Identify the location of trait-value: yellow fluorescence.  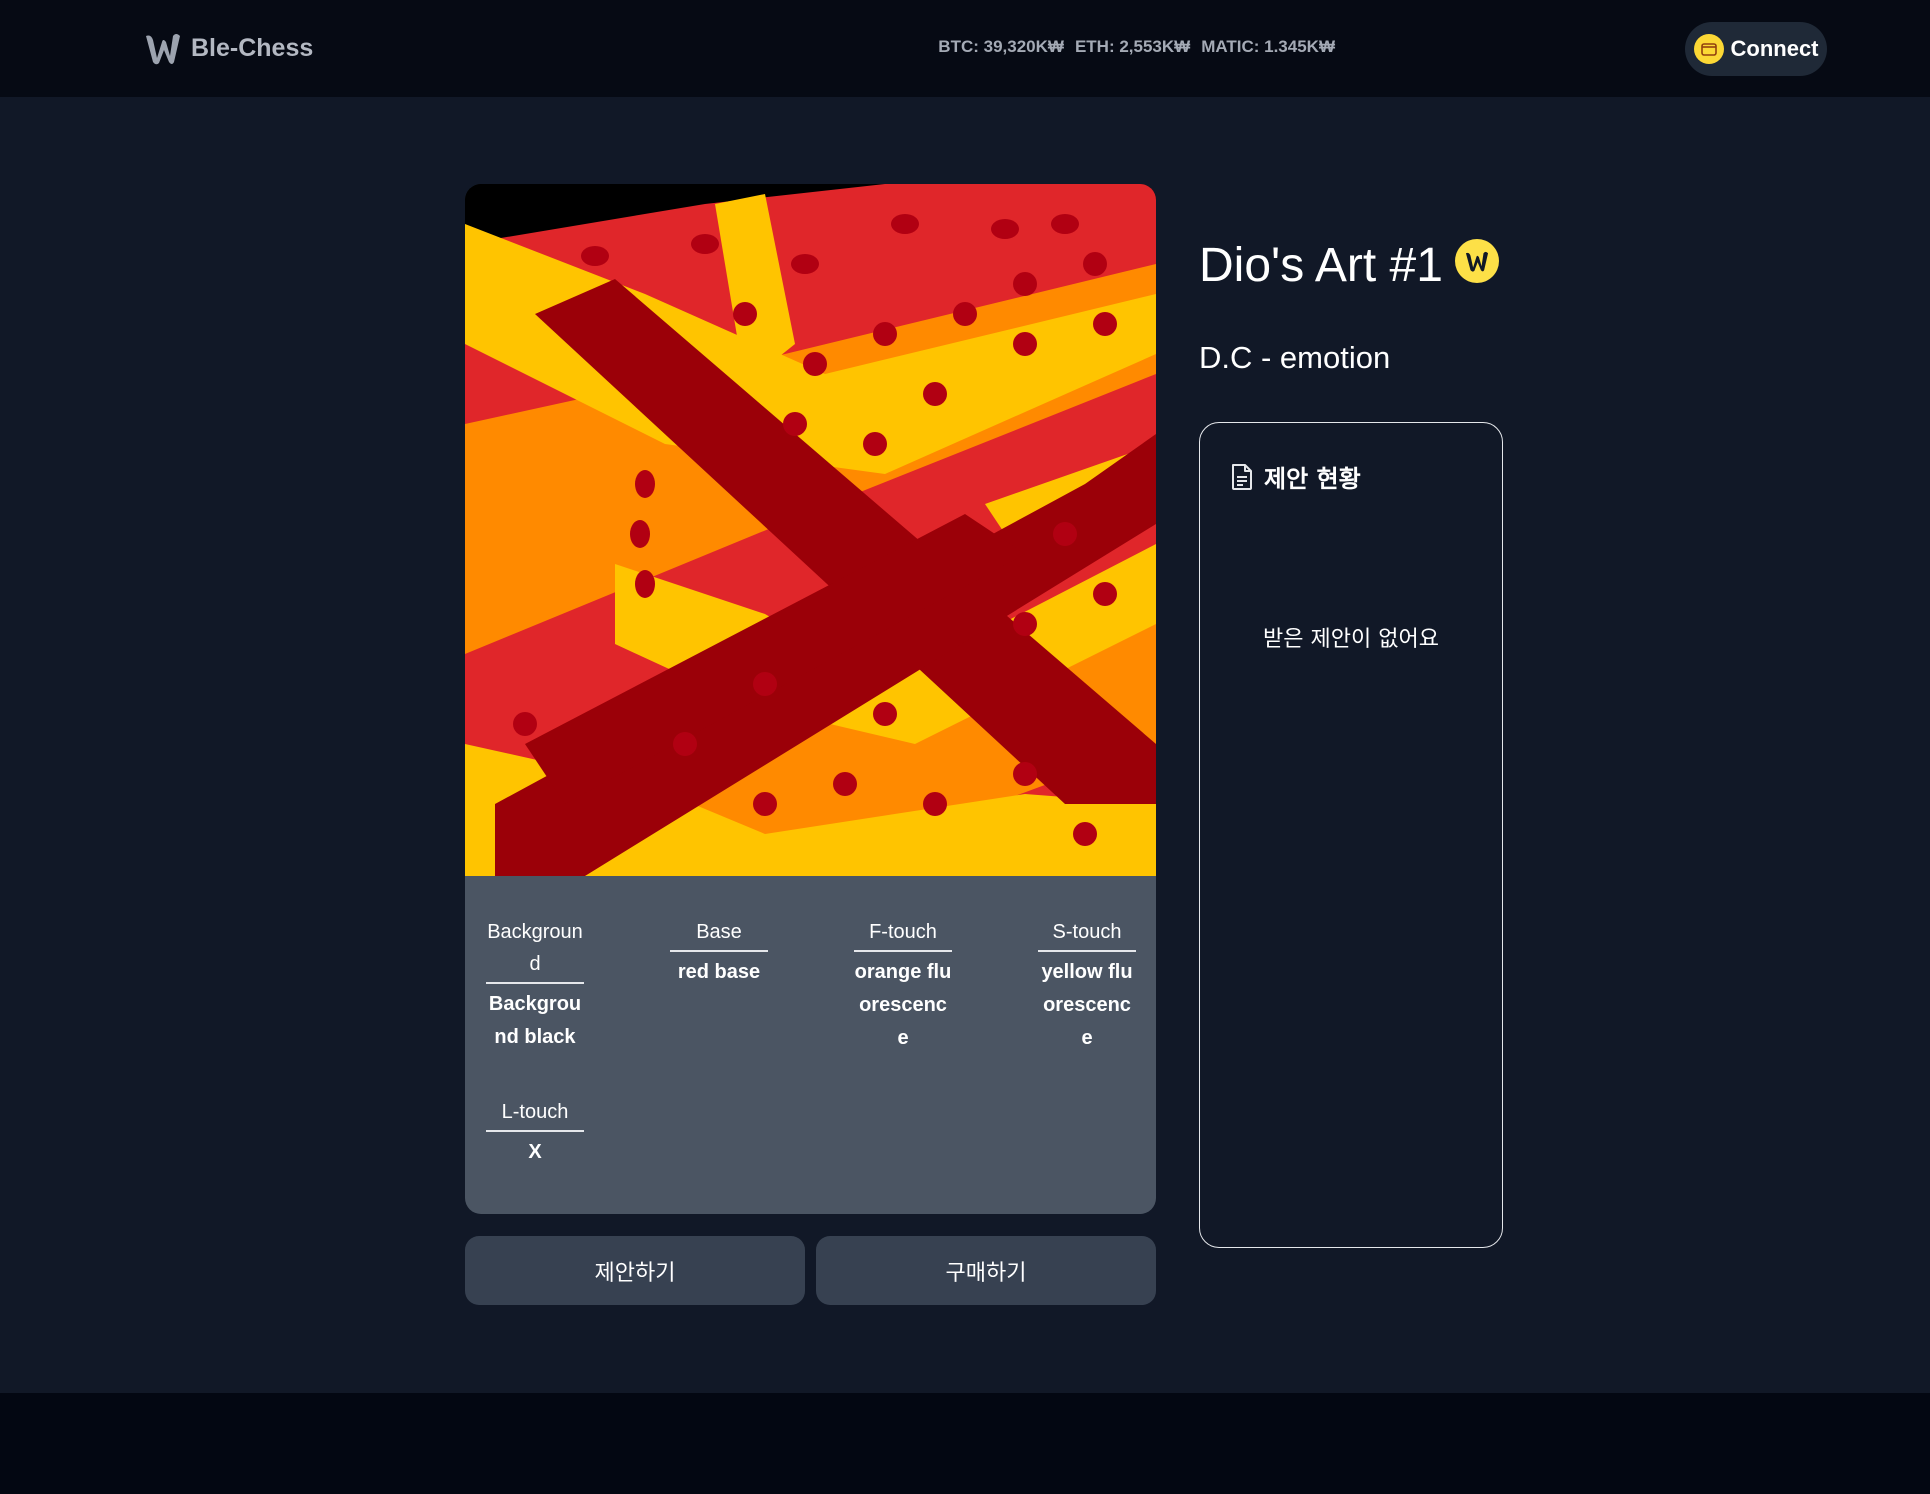
(1087, 1005).